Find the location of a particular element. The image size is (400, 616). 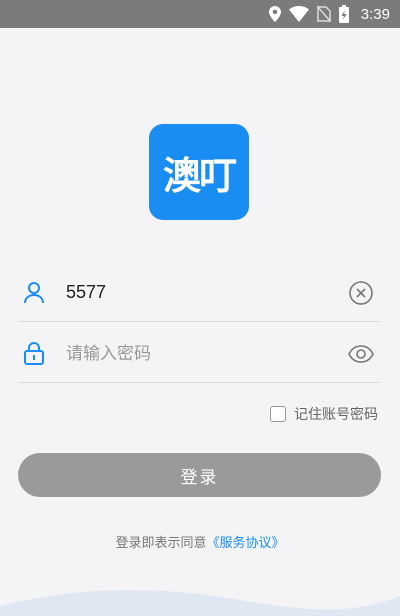

service-agreement-link: 《服务协议》 is located at coordinates (246, 543).